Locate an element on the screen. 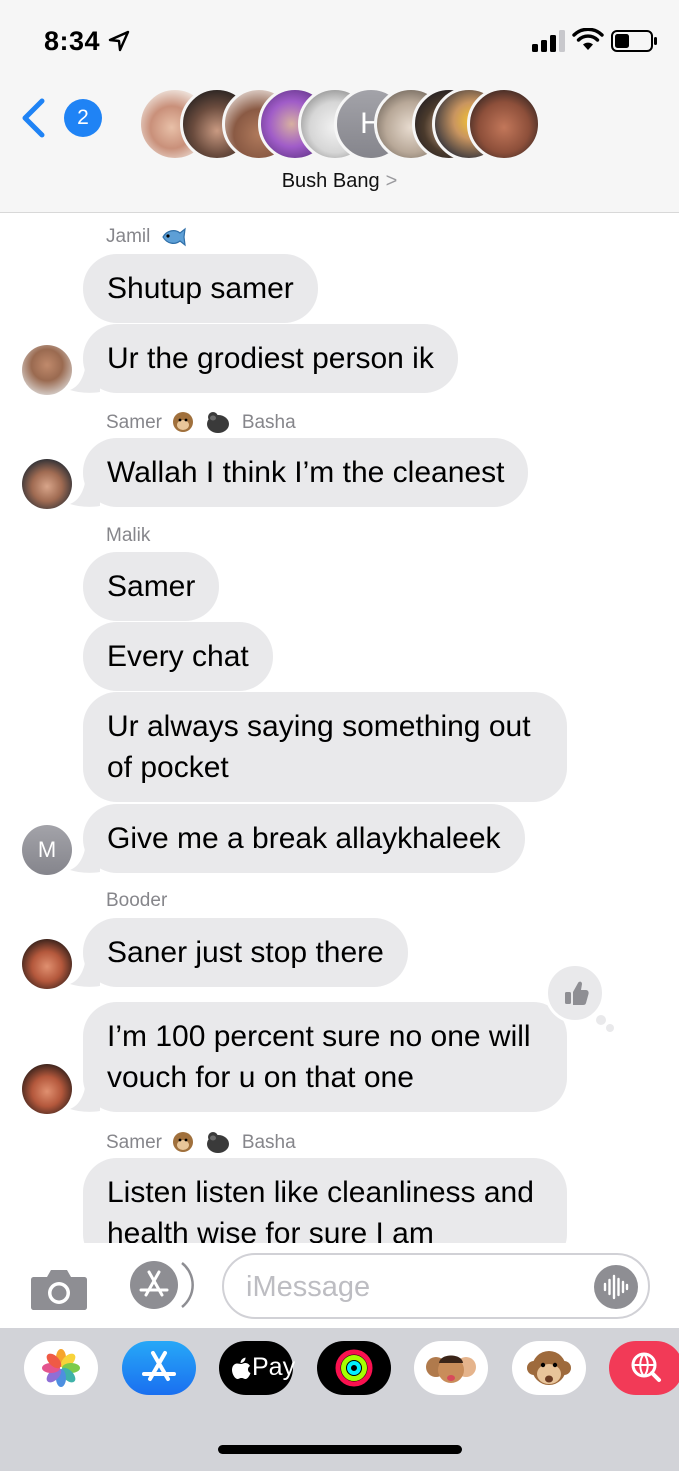 Image resolution: width=679 pixels, height=1471 pixels. group-name: Bush Bang is located at coordinates (330, 181).